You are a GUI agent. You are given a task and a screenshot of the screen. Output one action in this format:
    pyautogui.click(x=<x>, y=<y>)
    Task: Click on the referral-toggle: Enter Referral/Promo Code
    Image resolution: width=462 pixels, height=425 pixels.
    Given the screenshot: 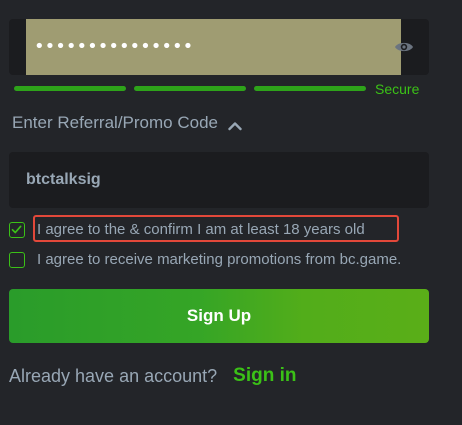 What is the action you would take?
    pyautogui.click(x=127, y=123)
    